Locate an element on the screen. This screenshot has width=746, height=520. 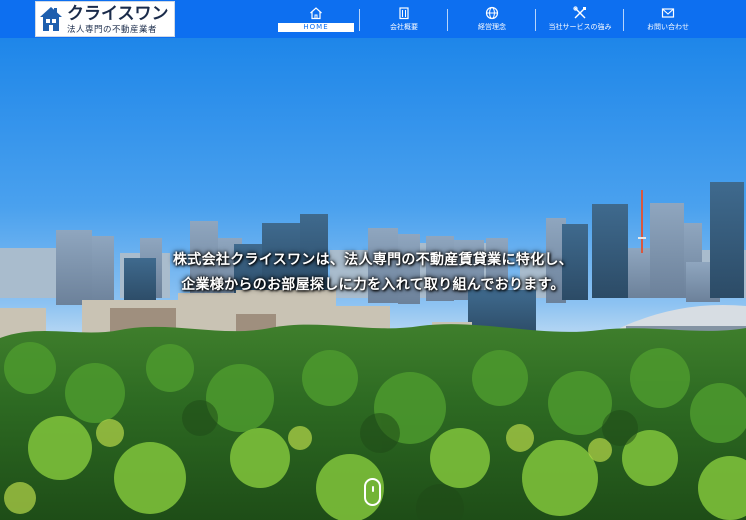
nav-label-contact: お問い合わせ is located at coordinates (668, 27).